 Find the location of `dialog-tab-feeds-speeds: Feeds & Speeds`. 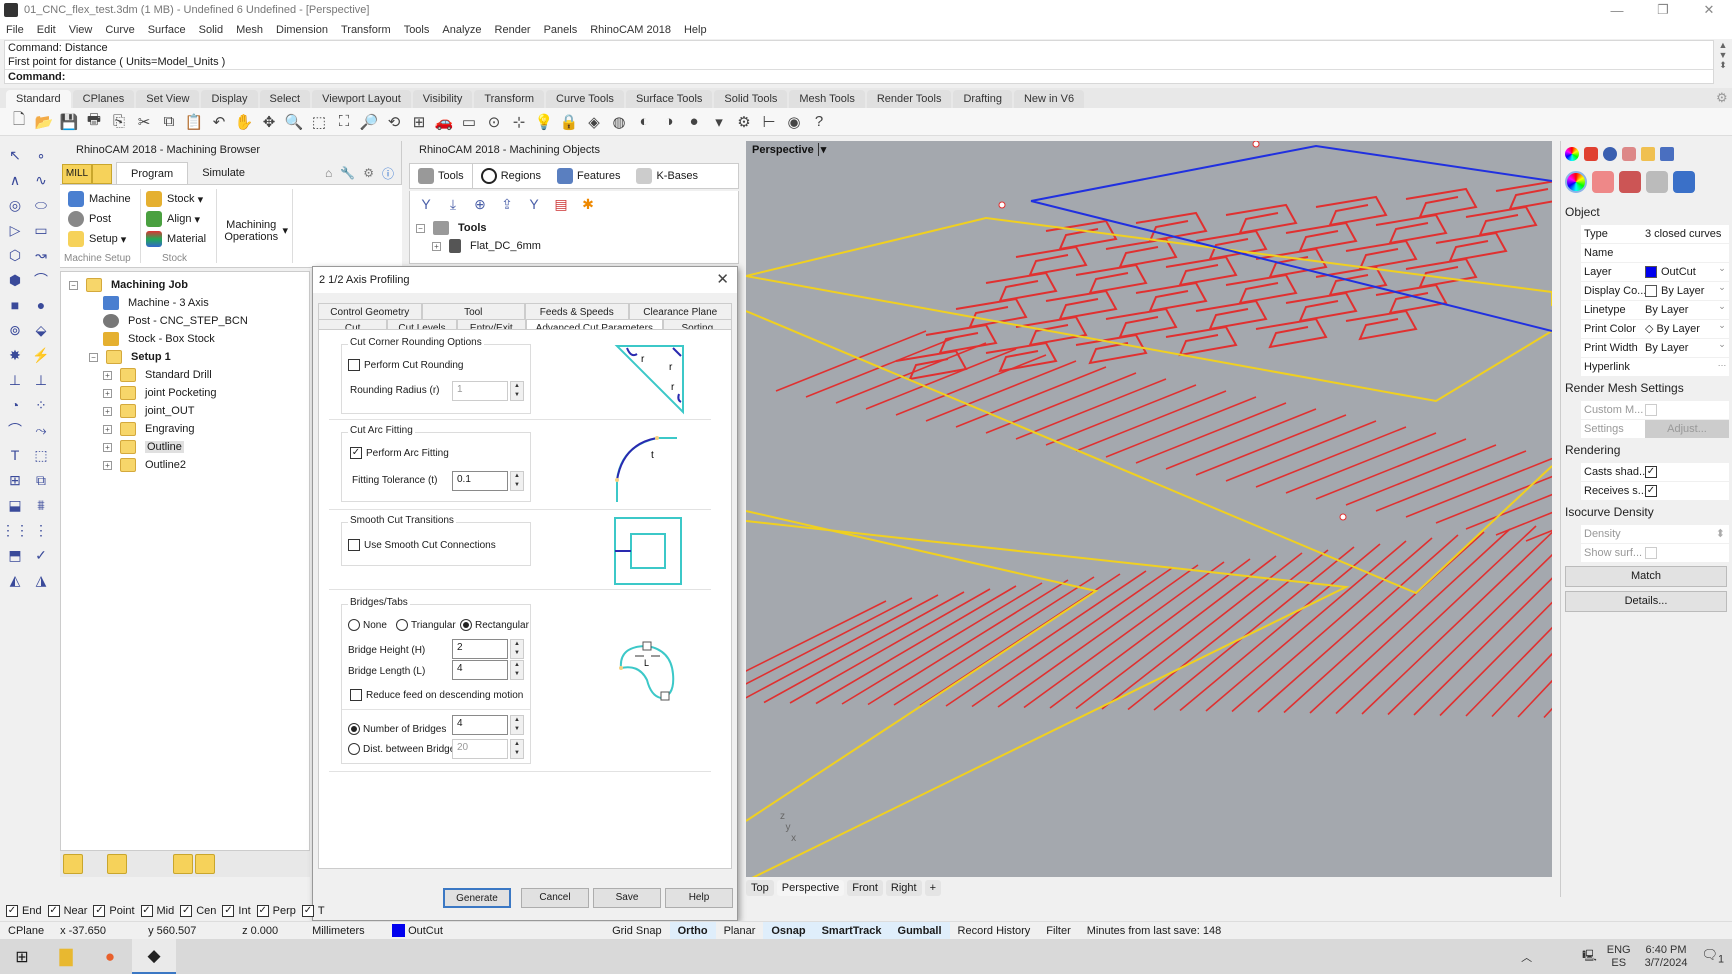

dialog-tab-feeds-speeds: Feeds & Speeds is located at coordinates (577, 311).